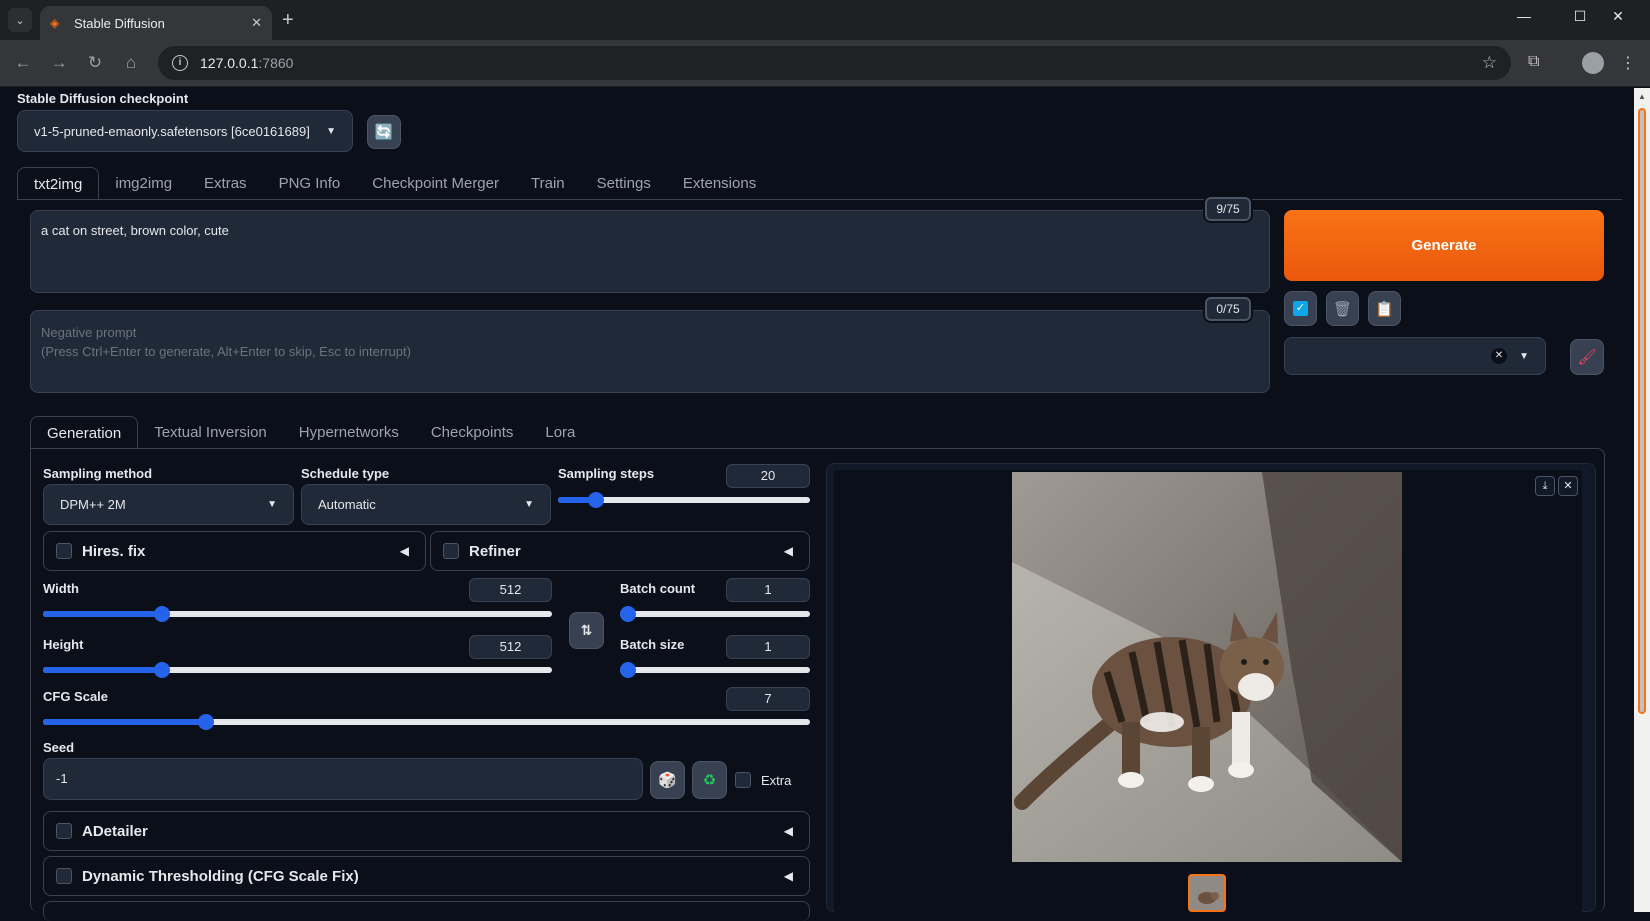 The height and width of the screenshot is (921, 1650). Describe the element at coordinates (1207, 667) in the screenshot. I see `generated-cat-image` at that location.